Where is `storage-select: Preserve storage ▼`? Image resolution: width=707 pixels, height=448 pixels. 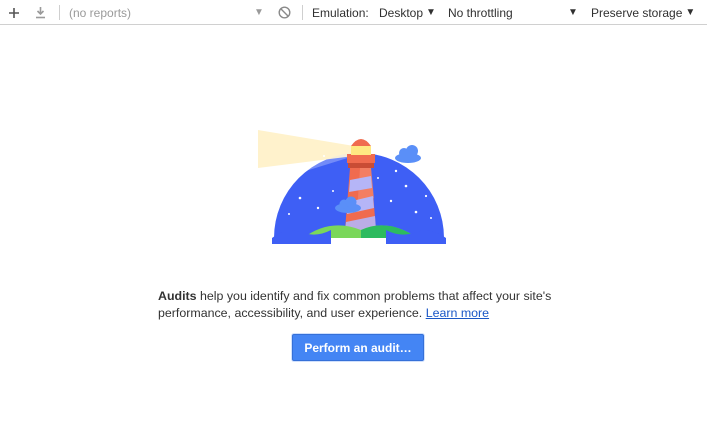 storage-select: Preserve storage ▼ is located at coordinates (643, 12).